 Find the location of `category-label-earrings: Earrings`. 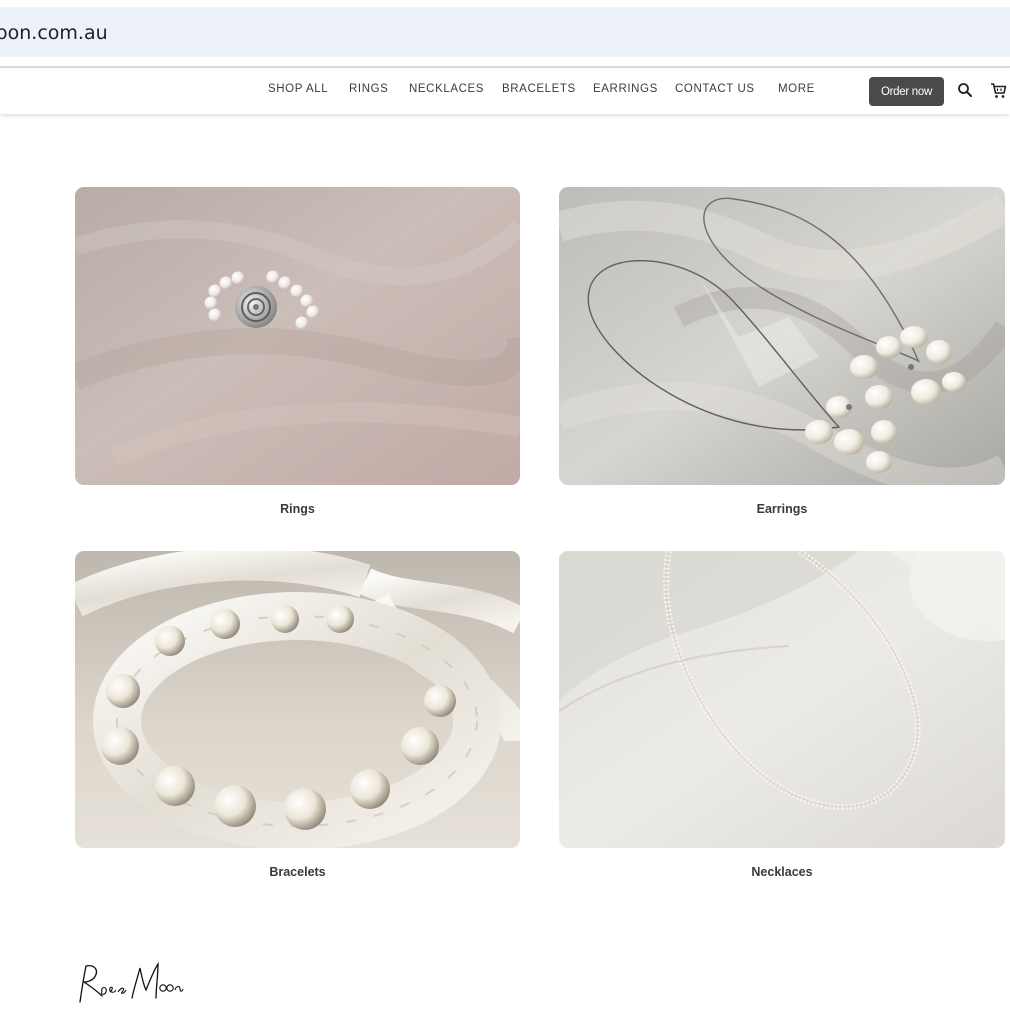

category-label-earrings: Earrings is located at coordinates (782, 509).